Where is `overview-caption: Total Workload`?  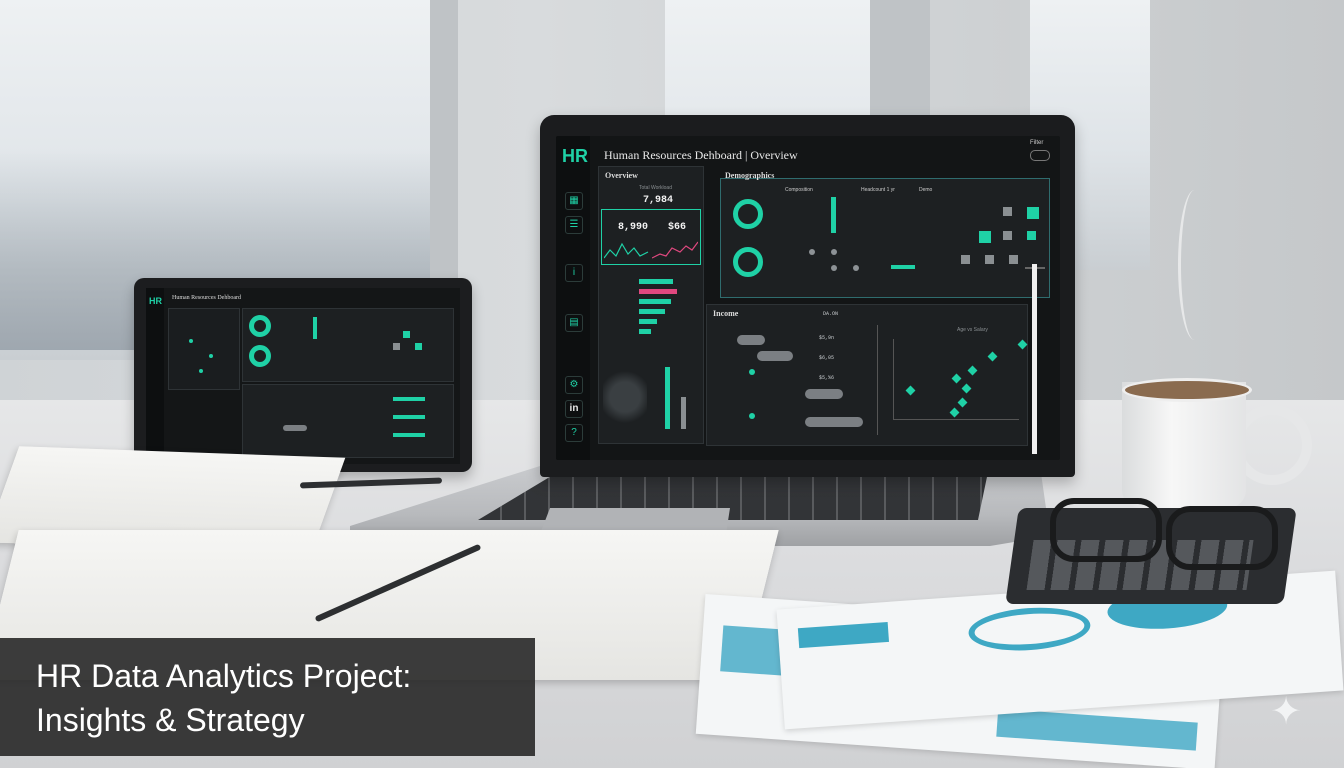
overview-caption: Total Workload is located at coordinates (655, 188).